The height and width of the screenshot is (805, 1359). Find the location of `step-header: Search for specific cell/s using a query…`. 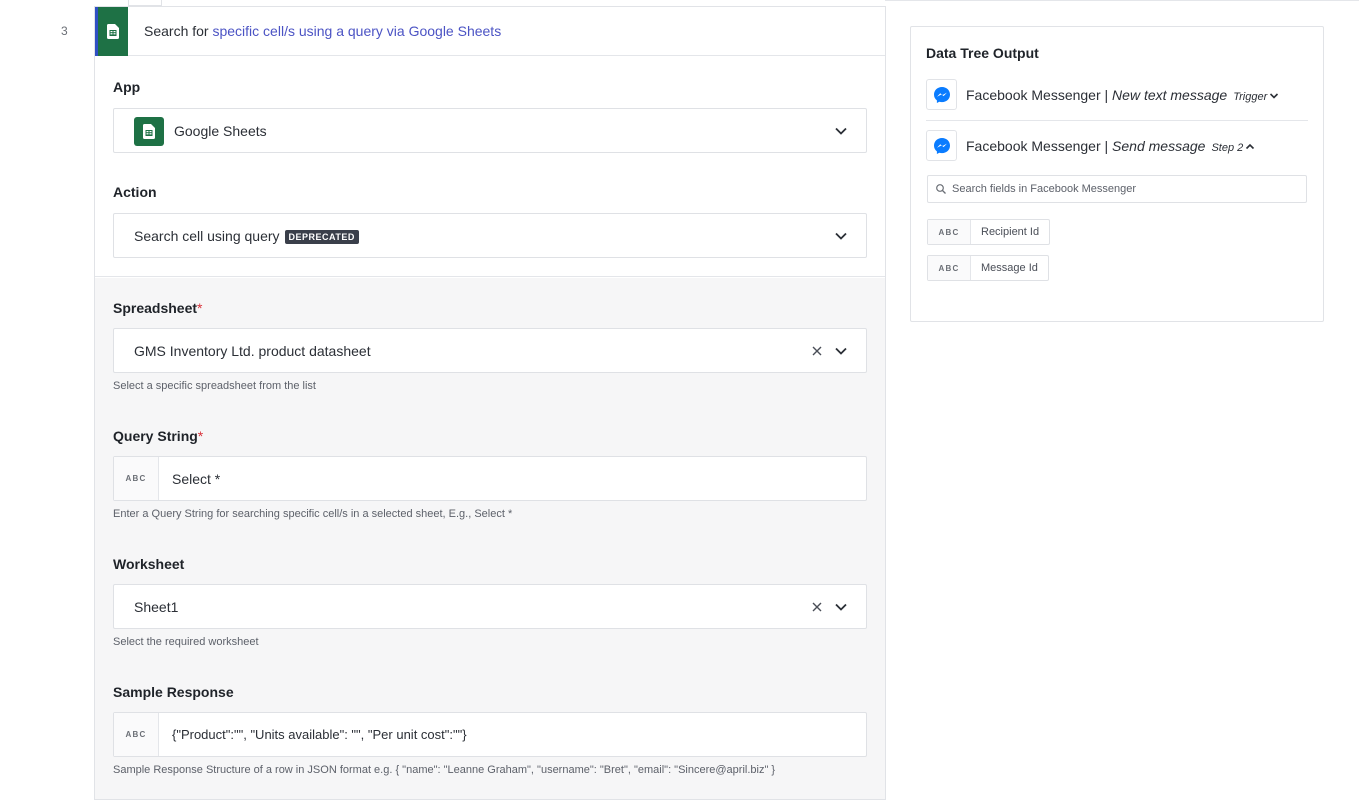

step-header: Search for specific cell/s using a query… is located at coordinates (490, 31).